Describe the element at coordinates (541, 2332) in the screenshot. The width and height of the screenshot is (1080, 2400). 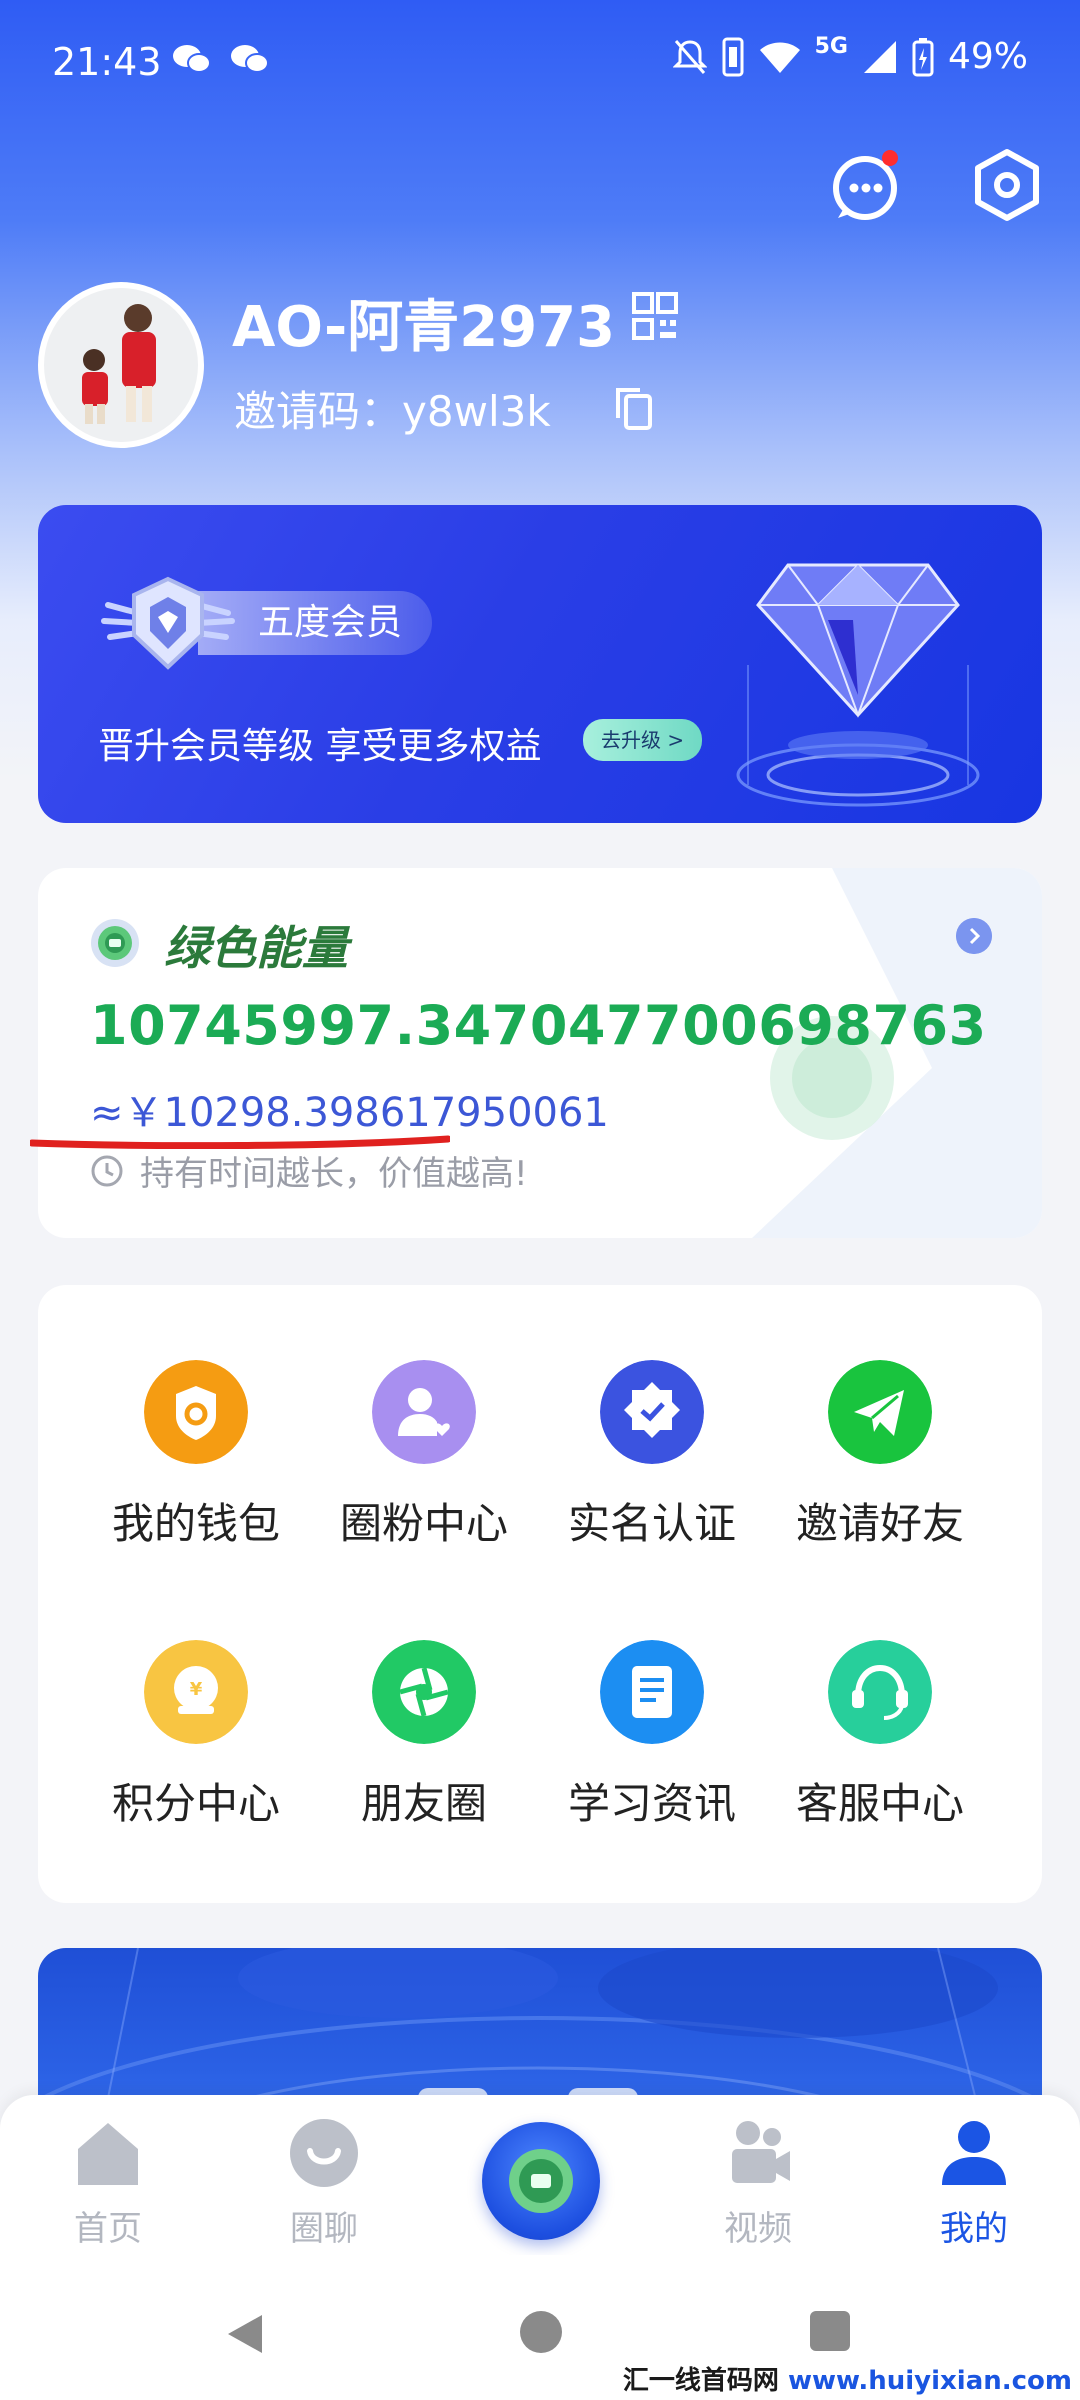
I see `home-nav-icon` at that location.